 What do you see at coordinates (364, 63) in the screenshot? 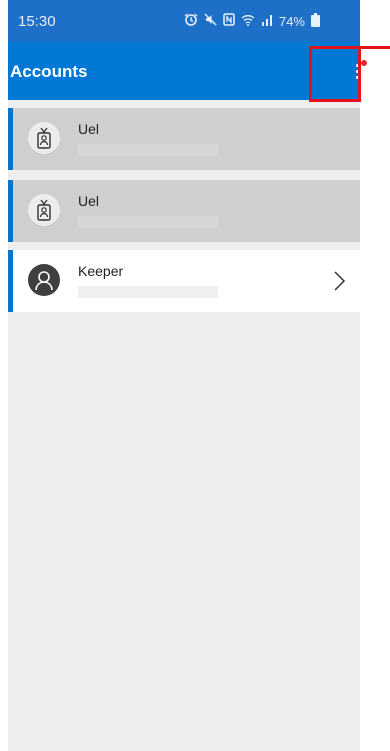
I see `notification-dot` at bounding box center [364, 63].